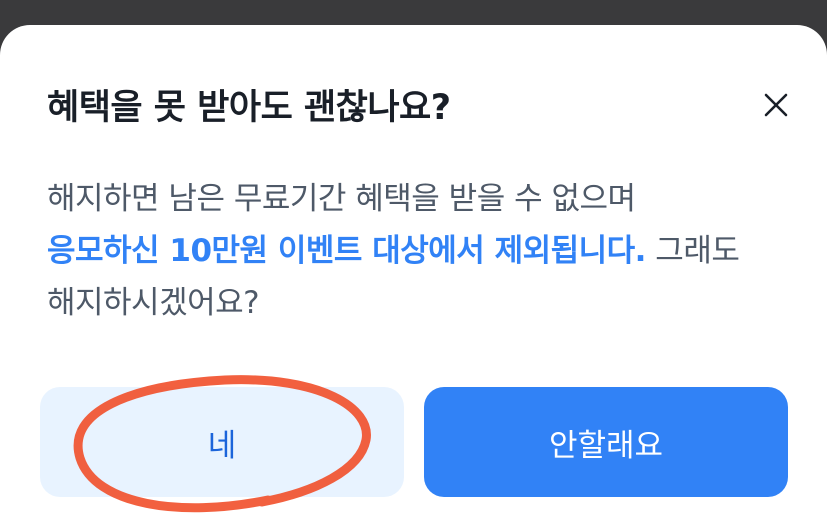 The image size is (827, 530). Describe the element at coordinates (341, 199) in the screenshot. I see `description-line-1: 해지하면 남은 무료기간 혜택을 받을 수 없으며` at that location.